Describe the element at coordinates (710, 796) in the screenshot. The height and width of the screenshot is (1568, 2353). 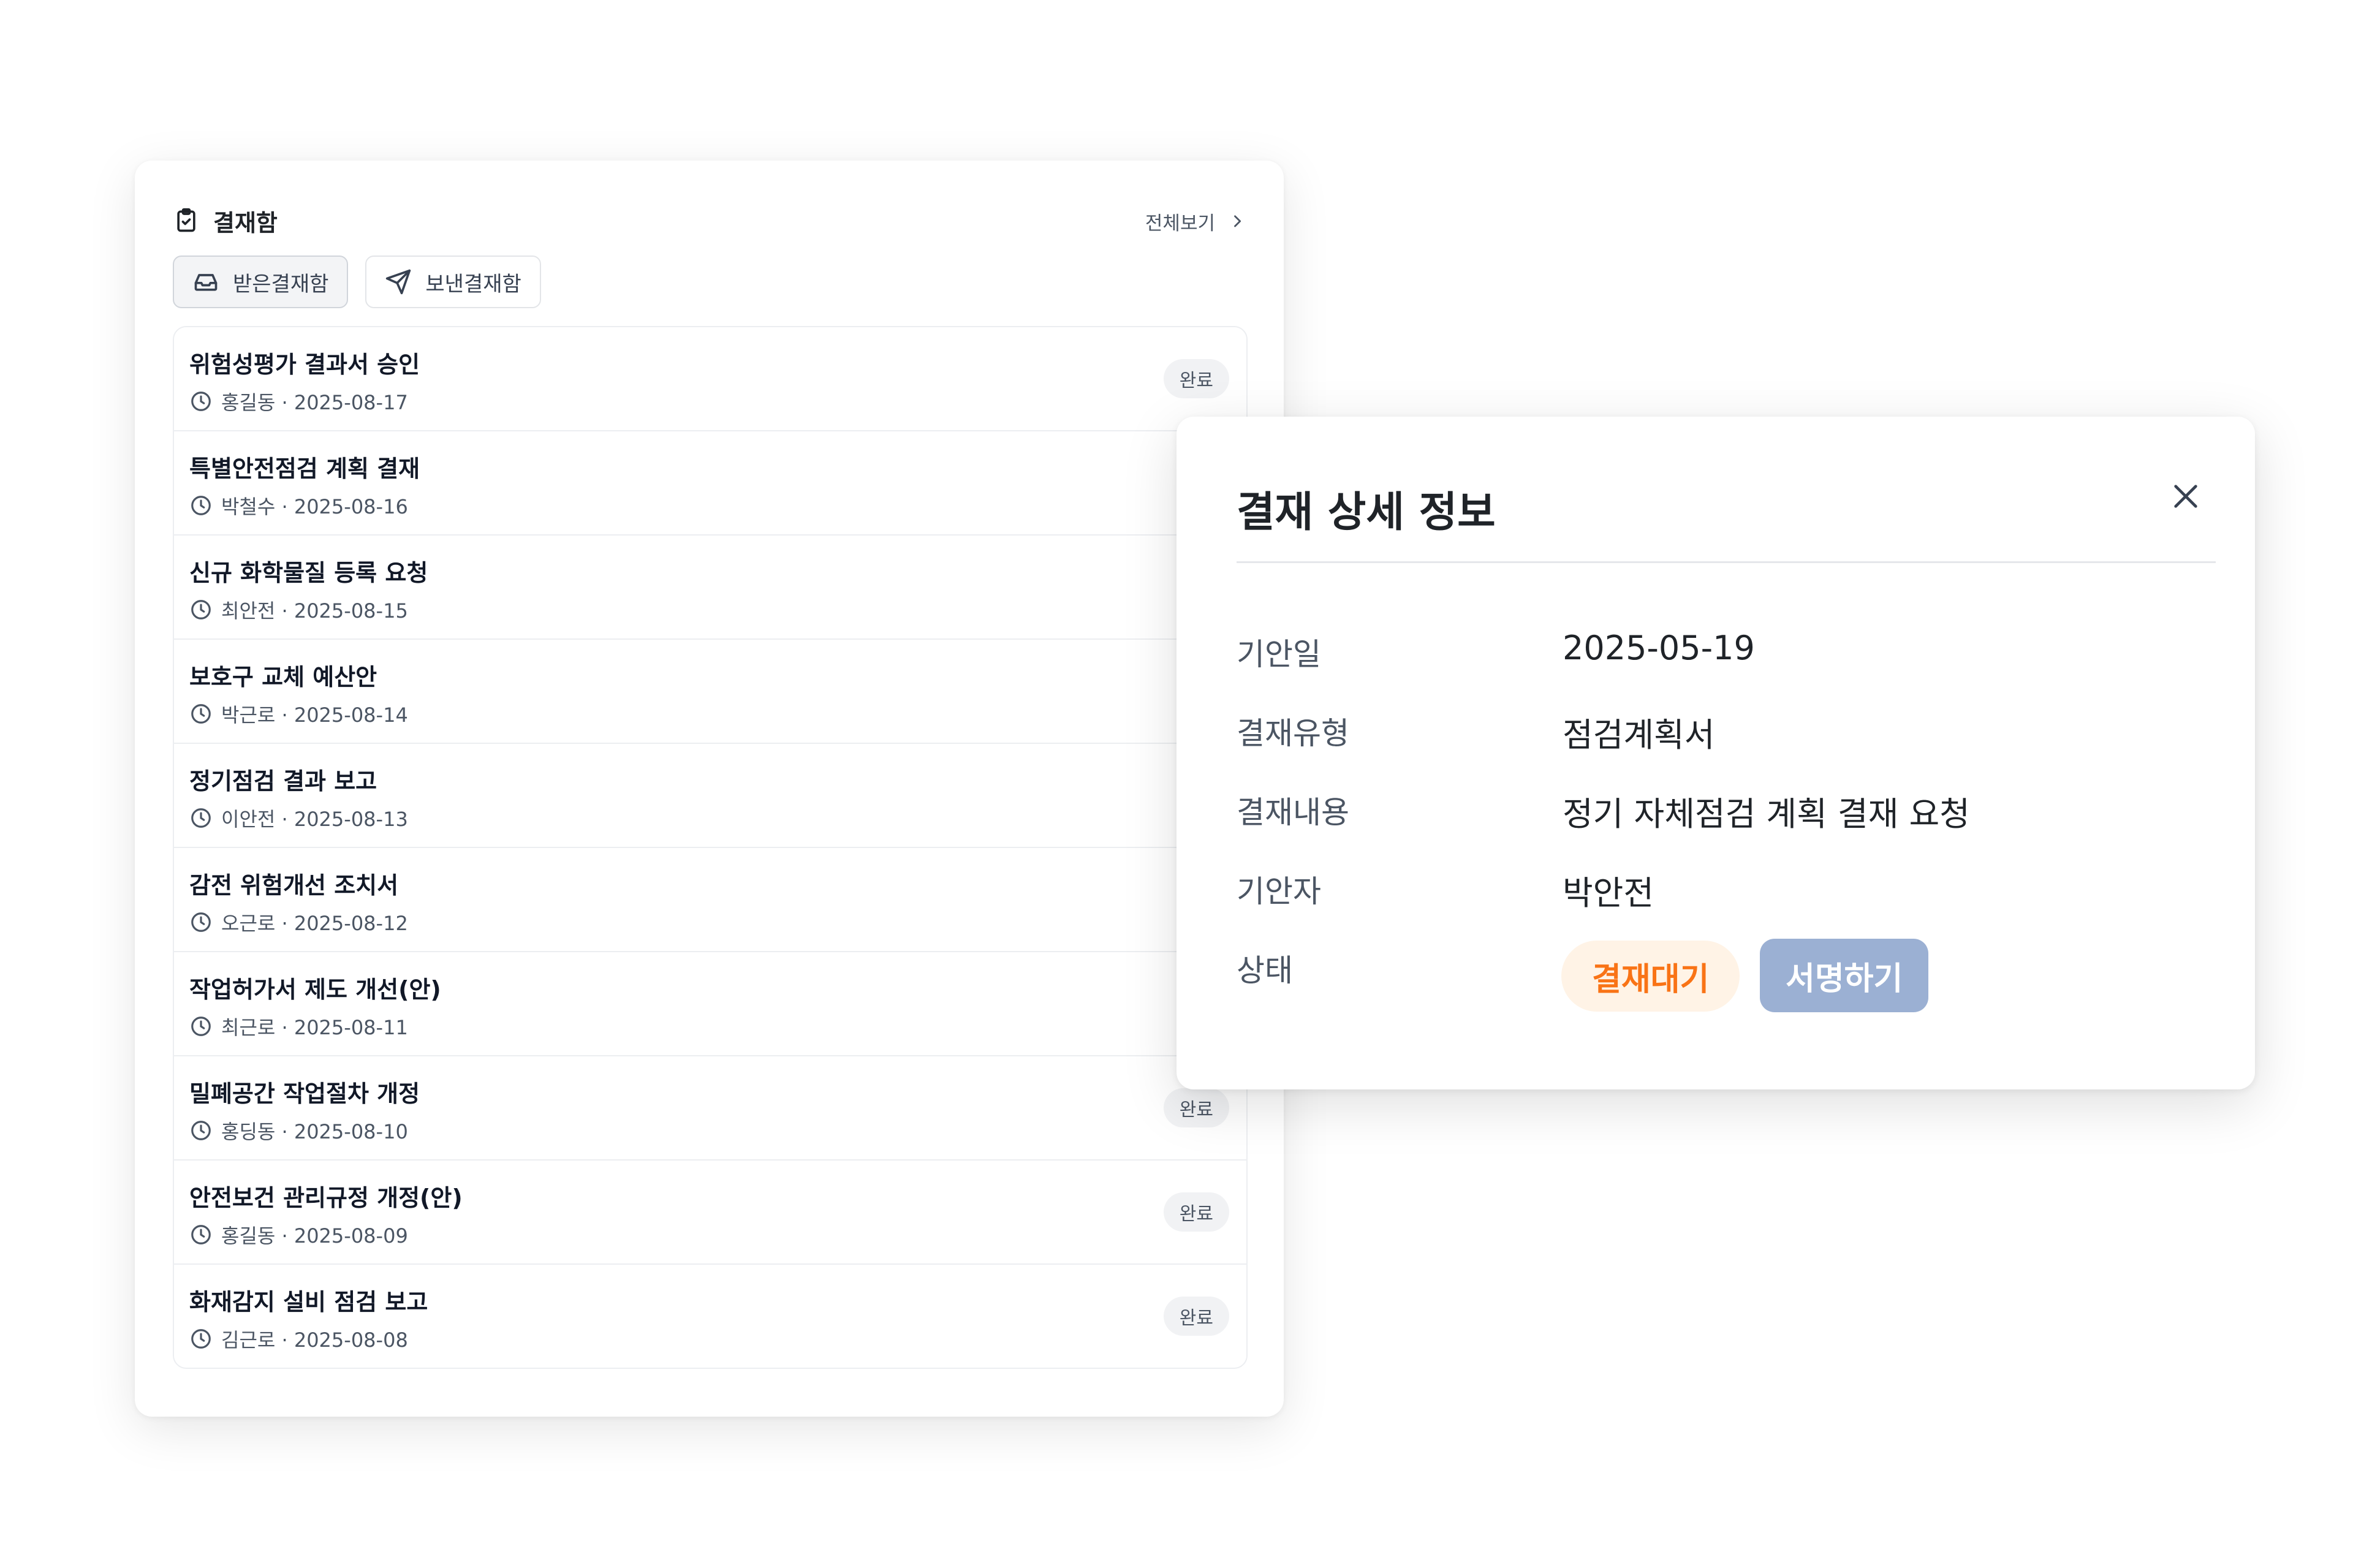
I see `list-item: 정기점검 결과 보고 이안전 · 2025-08-13` at that location.